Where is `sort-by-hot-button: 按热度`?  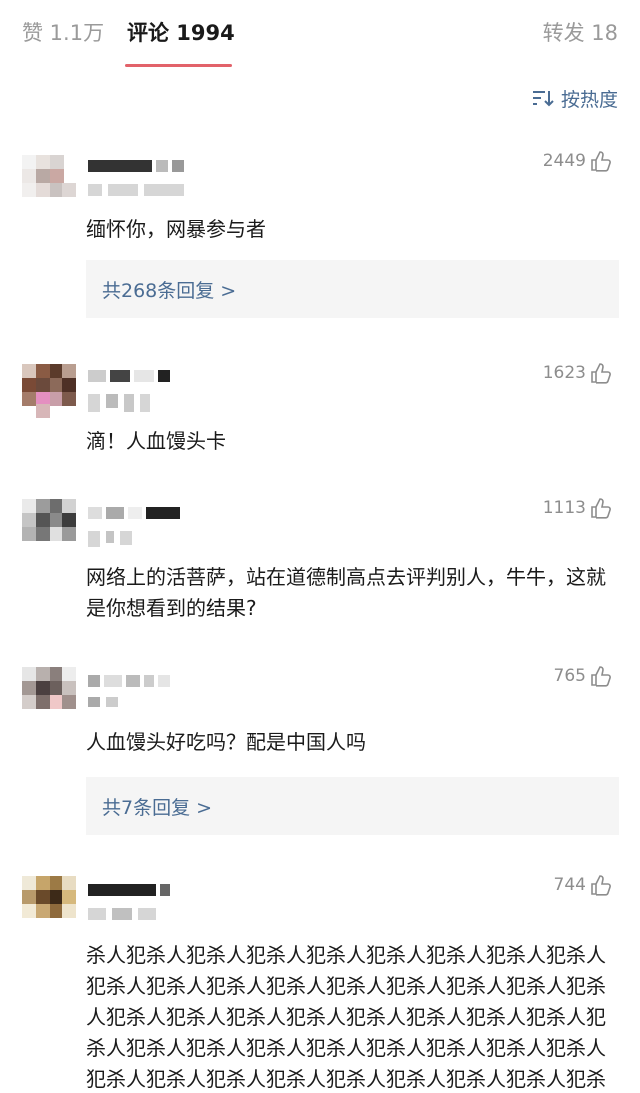 sort-by-hot-button: 按热度 is located at coordinates (575, 98).